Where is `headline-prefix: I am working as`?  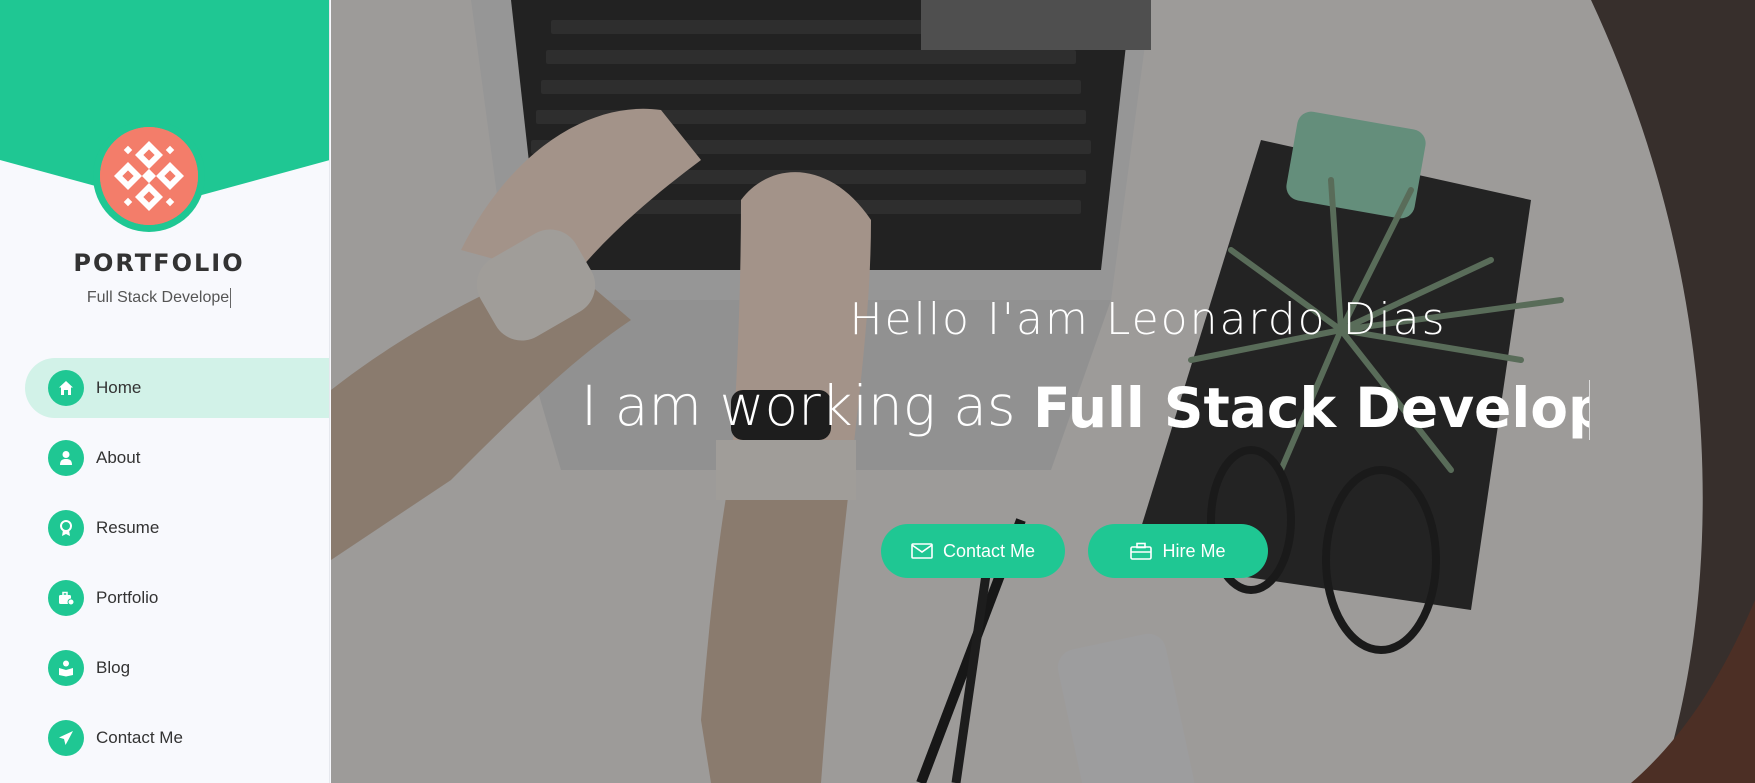 headline-prefix: I am working as is located at coordinates (798, 406).